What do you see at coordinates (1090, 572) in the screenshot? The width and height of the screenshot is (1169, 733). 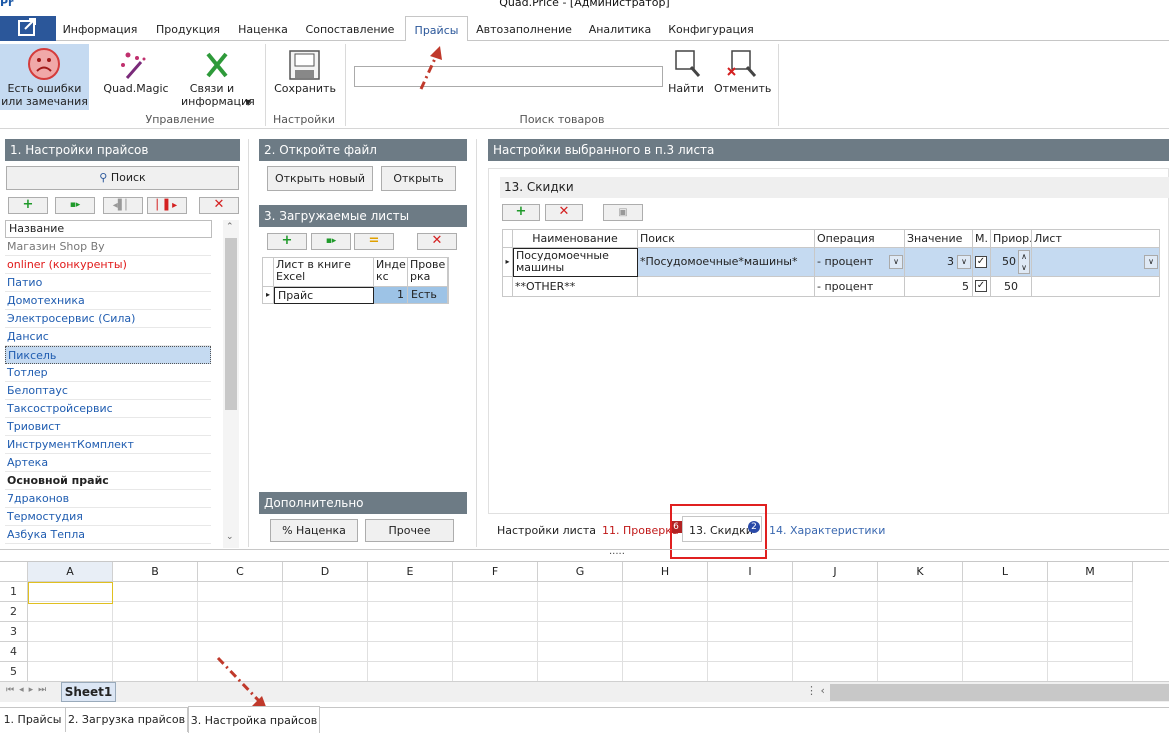 I see `column-header: M` at bounding box center [1090, 572].